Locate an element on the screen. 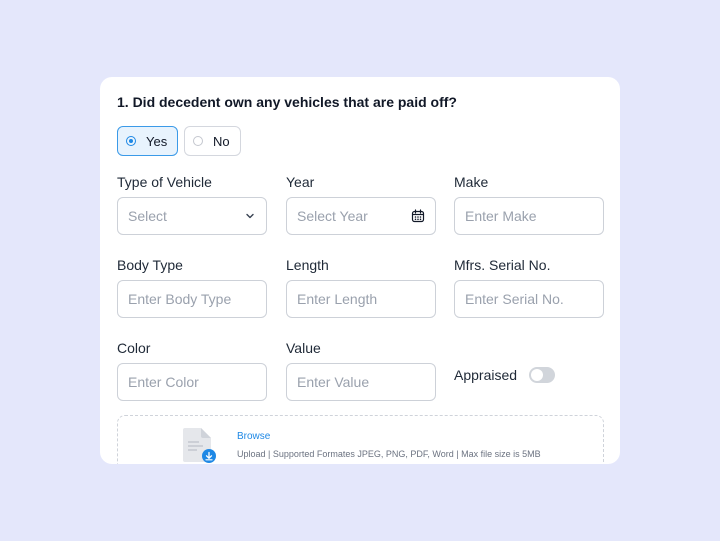  serial-field is located at coordinates (529, 299).